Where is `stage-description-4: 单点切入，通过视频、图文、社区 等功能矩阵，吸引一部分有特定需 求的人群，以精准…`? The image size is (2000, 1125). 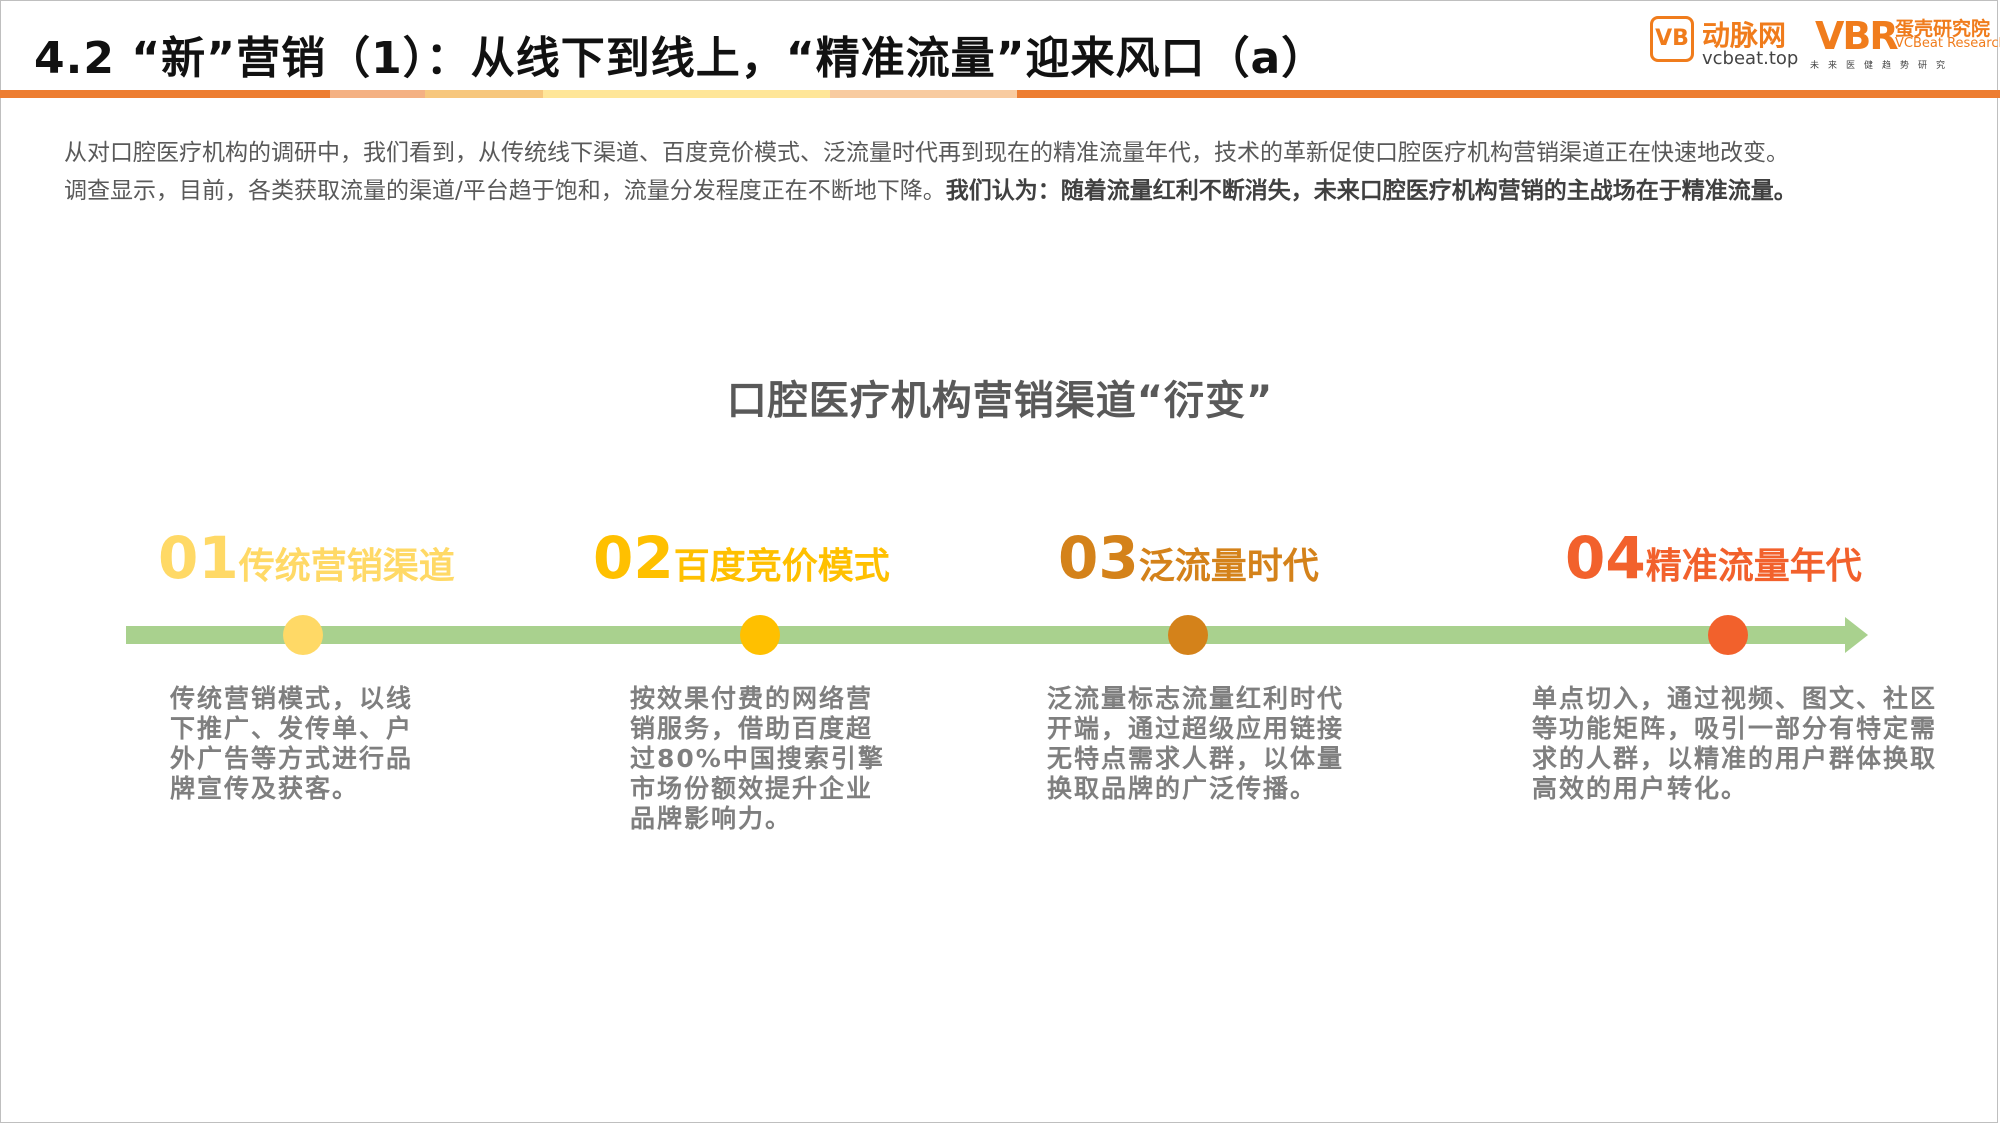 stage-description-4: 单点切入，通过视频、图文、社区 等功能矩阵，吸引一部分有特定需 求的人群，以精准… is located at coordinates (1734, 744).